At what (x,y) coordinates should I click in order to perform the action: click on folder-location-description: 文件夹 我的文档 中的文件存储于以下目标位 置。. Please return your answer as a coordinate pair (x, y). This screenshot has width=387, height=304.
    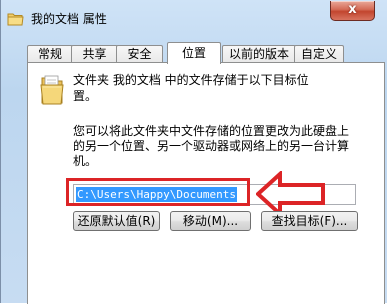
    Looking at the image, I should click on (223, 88).